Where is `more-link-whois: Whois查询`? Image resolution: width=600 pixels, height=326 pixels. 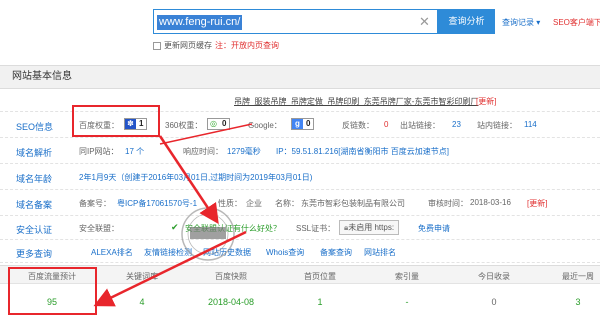
more-link-whois: Whois查询 is located at coordinates (285, 252).